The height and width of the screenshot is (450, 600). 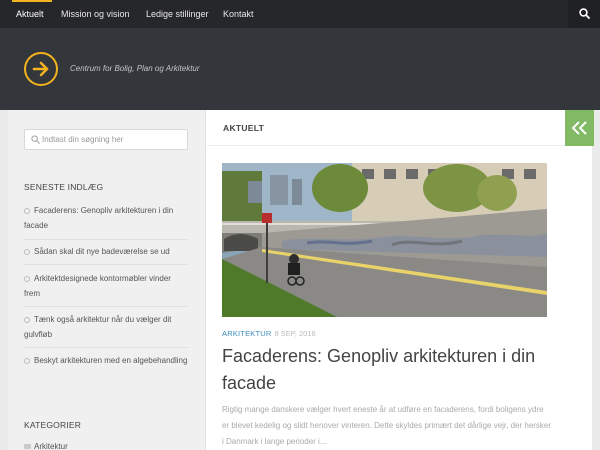 I want to click on search-input, so click(x=112, y=139).